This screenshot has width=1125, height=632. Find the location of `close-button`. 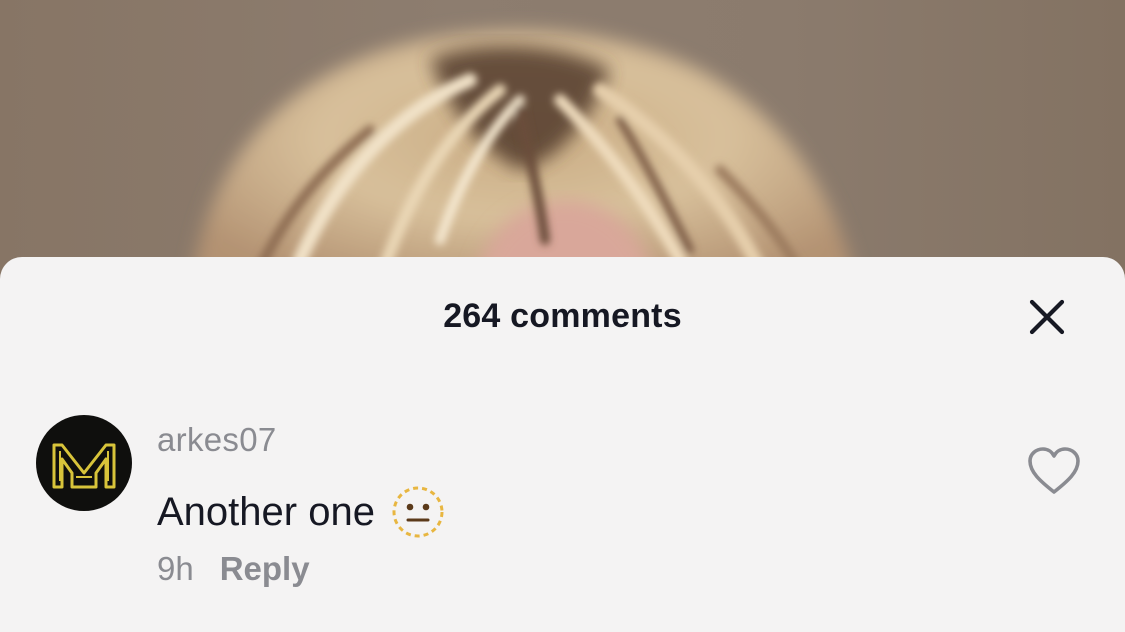

close-button is located at coordinates (1047, 317).